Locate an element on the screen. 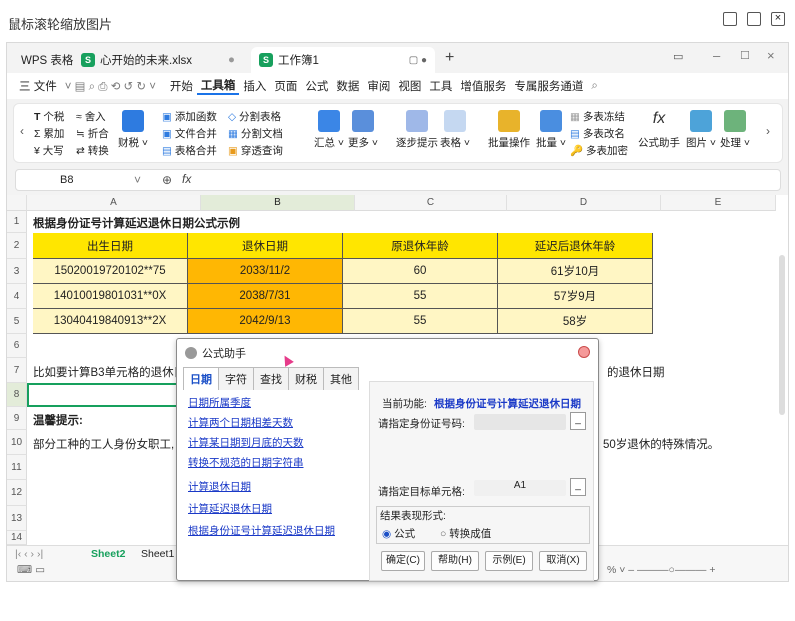 The width and height of the screenshot is (795, 621). header-cell: 退休日期 is located at coordinates (265, 246).